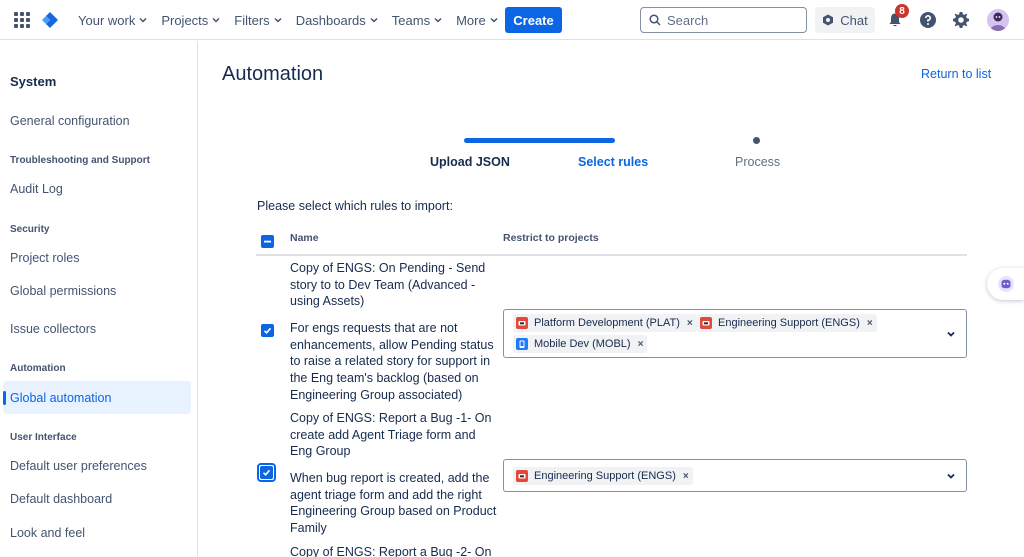 The image size is (1024, 557). Describe the element at coordinates (756, 140) in the screenshot. I see `step-pending-dot` at that location.